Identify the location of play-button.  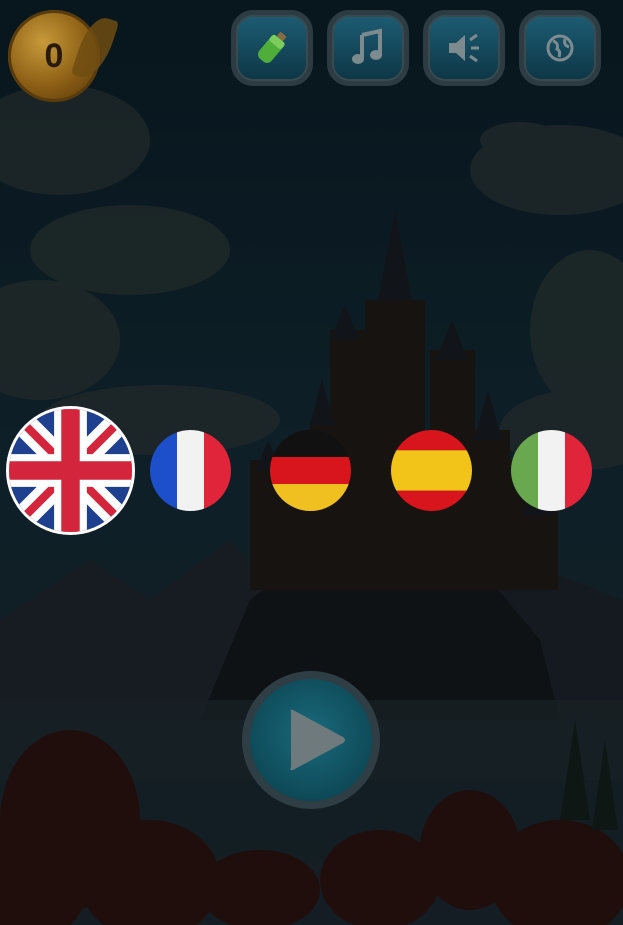
(311, 740).